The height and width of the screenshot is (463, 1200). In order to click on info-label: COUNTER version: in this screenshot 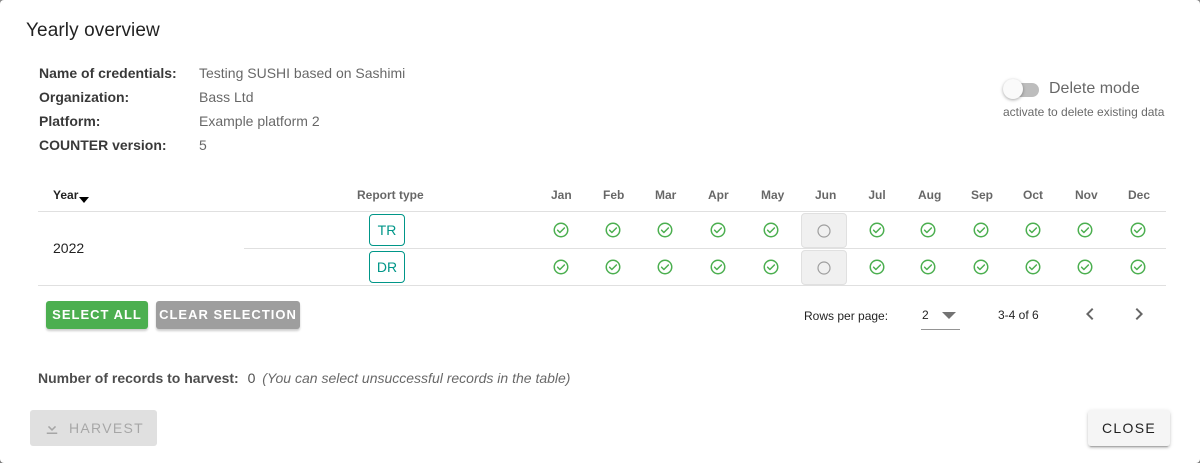, I will do `click(103, 145)`.